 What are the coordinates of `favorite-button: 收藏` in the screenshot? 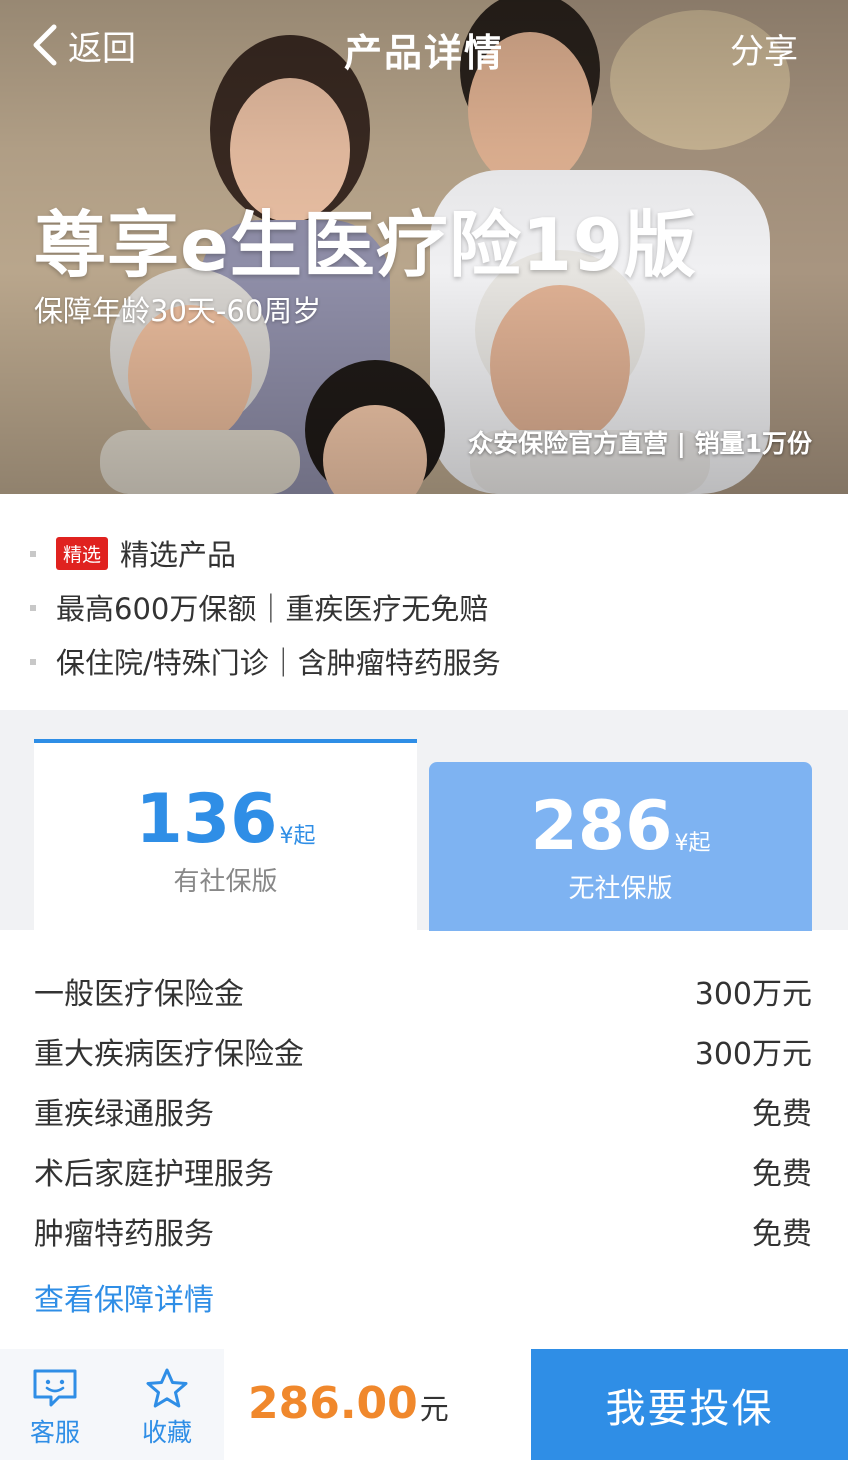 It's located at (167, 1408).